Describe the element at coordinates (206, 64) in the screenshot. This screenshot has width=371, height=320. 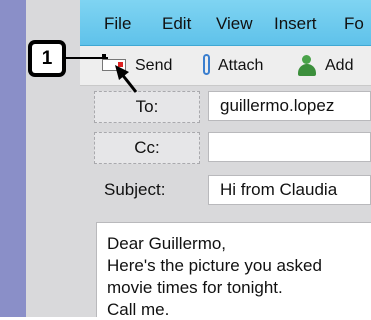
I see `paperclip-icon` at that location.